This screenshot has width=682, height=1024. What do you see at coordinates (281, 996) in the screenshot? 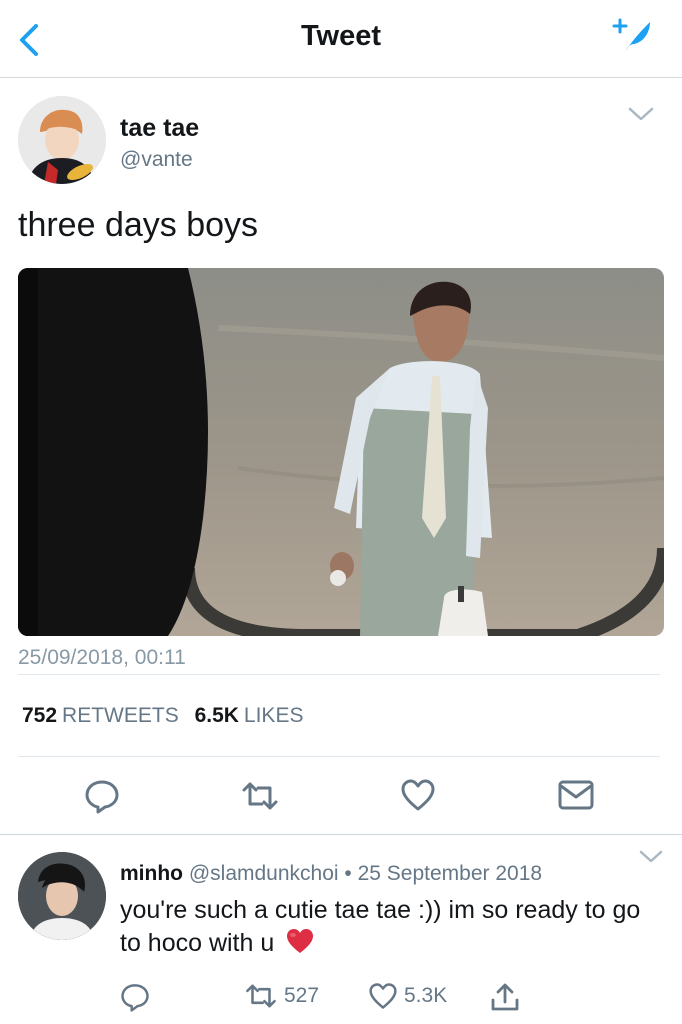
I see `reply-retweet-button: 527` at bounding box center [281, 996].